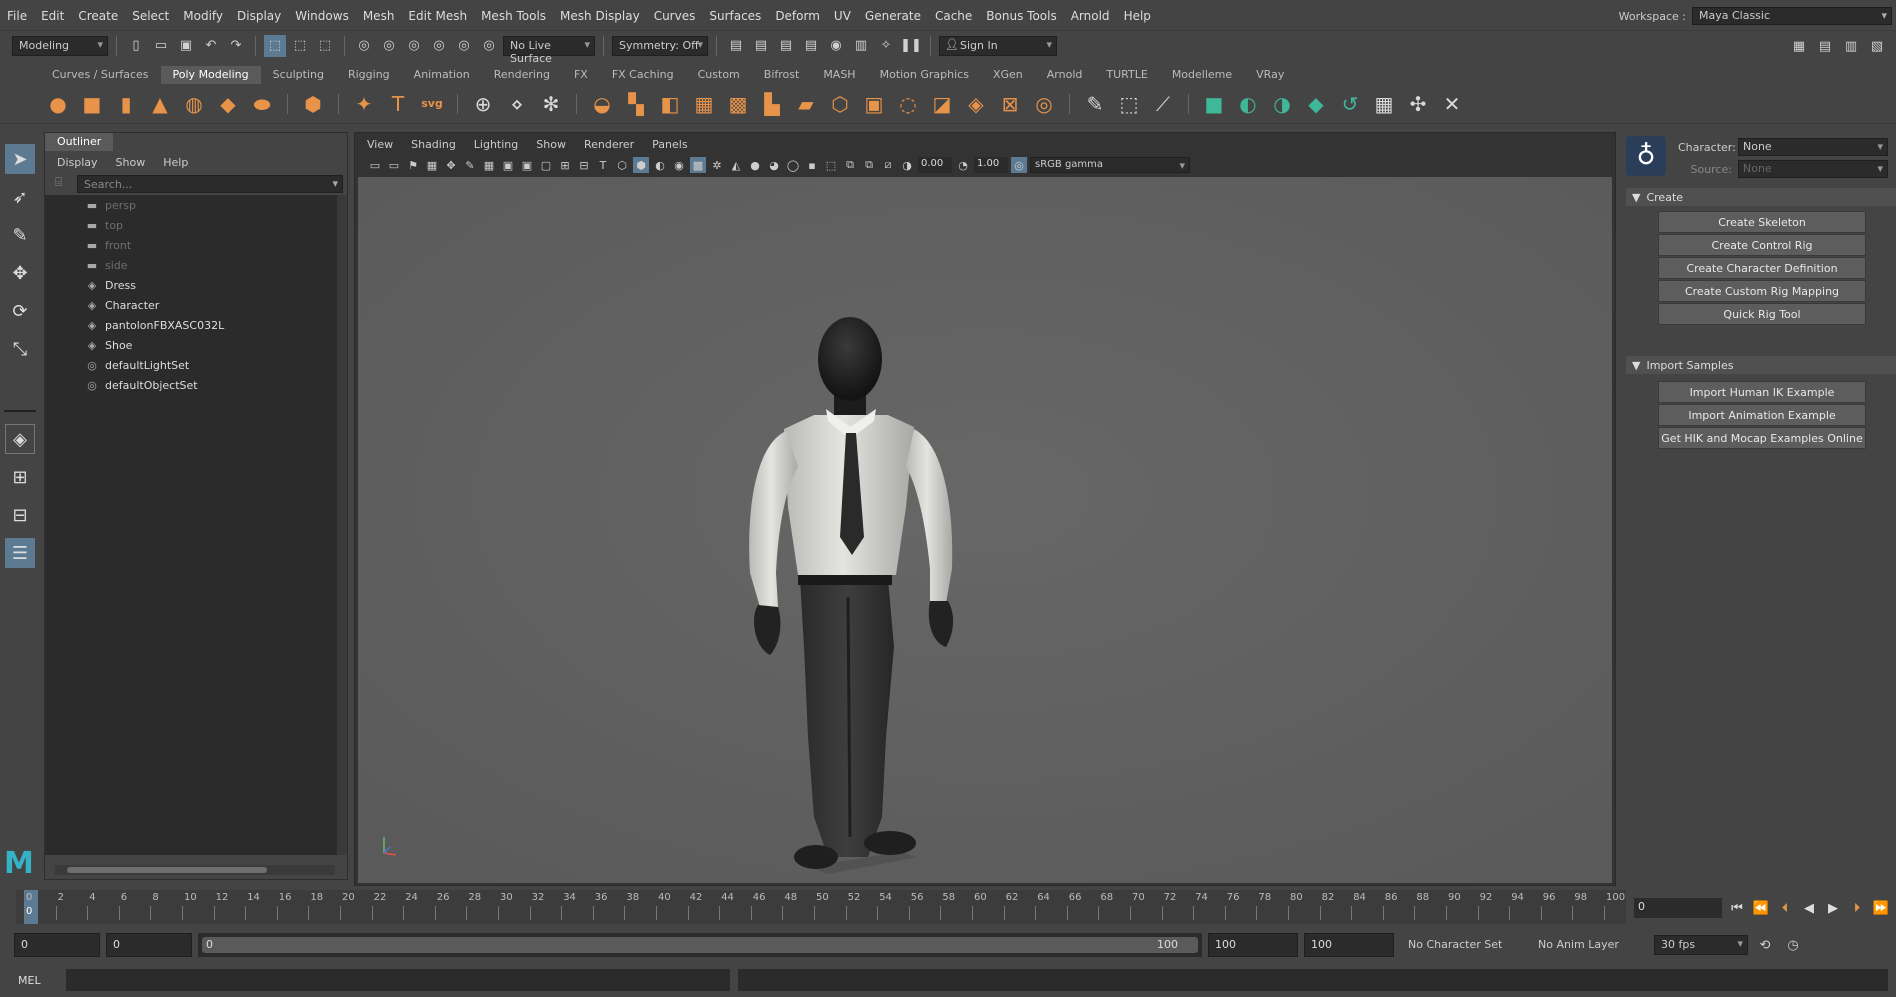  Describe the element at coordinates (546, 165) in the screenshot. I see `gate-mask-icon: ▢` at that location.